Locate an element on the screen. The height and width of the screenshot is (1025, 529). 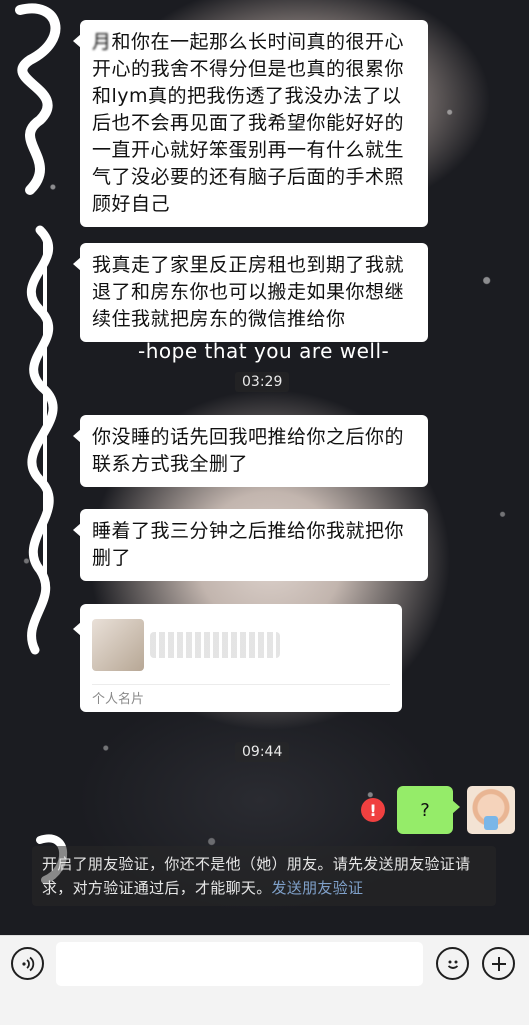
contact-card-divider is located at coordinates (241, 684).